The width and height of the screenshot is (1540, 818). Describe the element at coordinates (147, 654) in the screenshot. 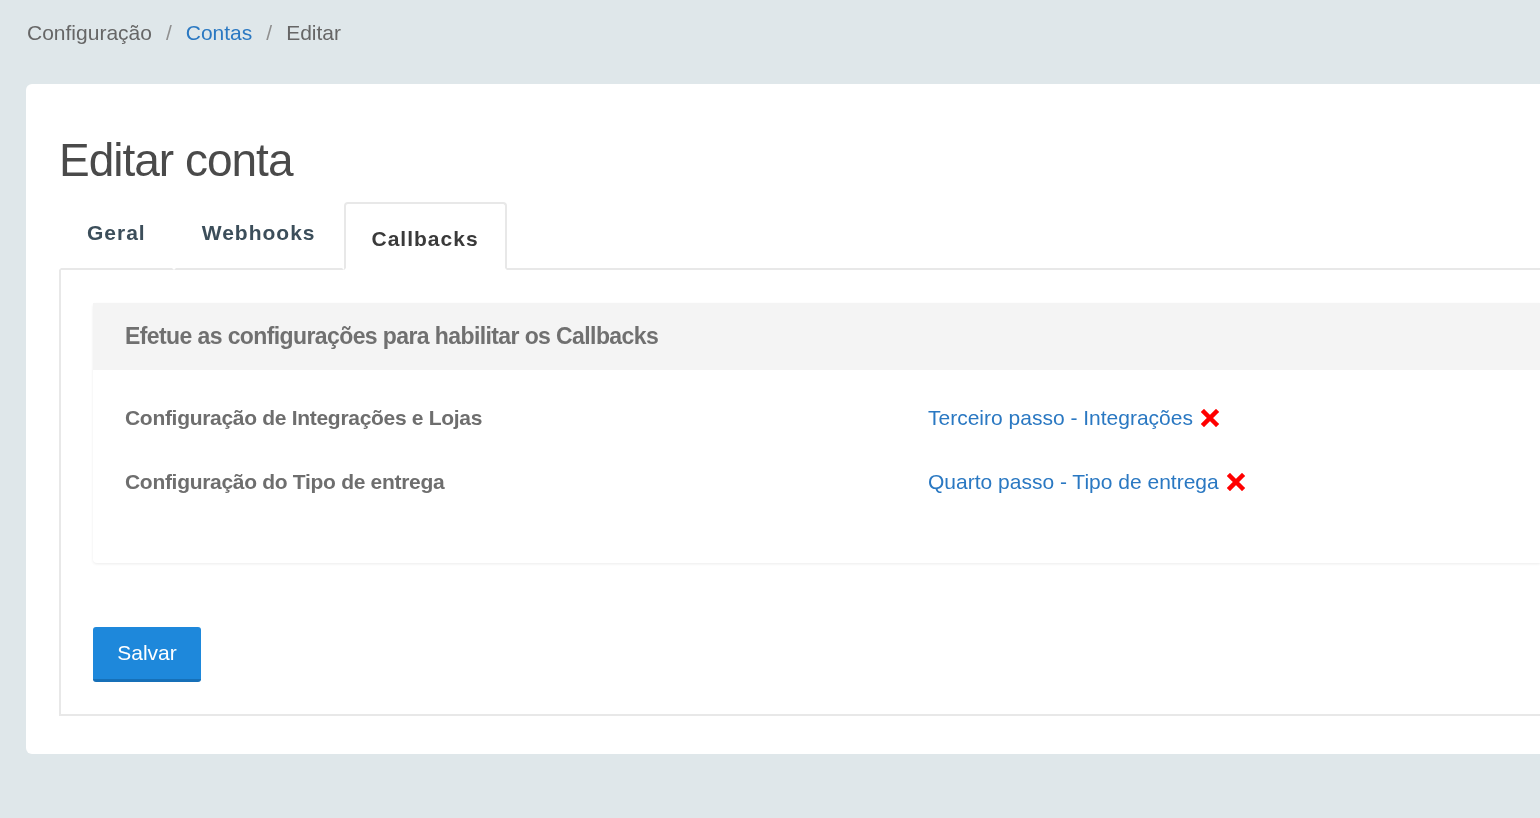

I see `save-button: Salvar` at that location.